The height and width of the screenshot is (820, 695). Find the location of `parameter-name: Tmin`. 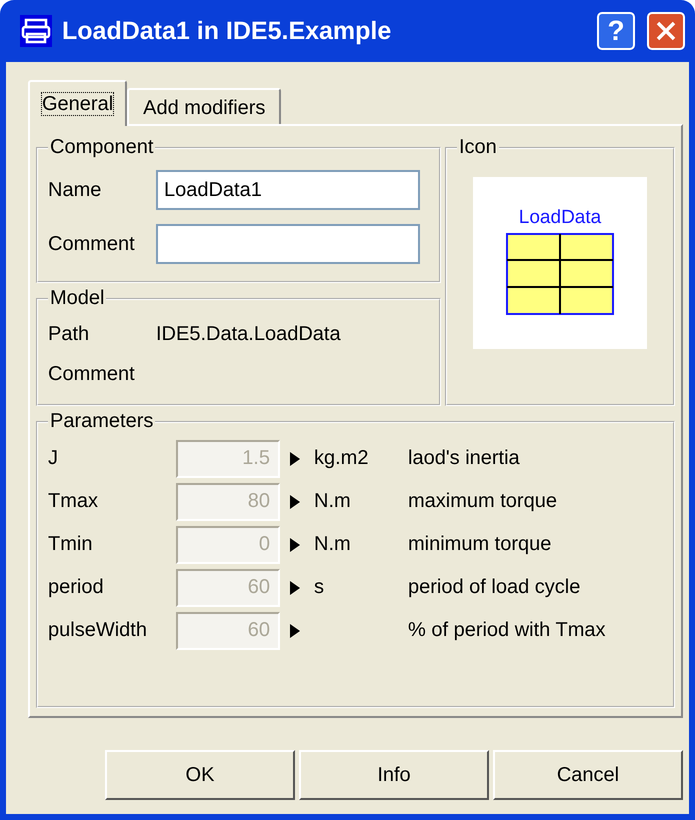

parameter-name: Tmin is located at coordinates (71, 544).